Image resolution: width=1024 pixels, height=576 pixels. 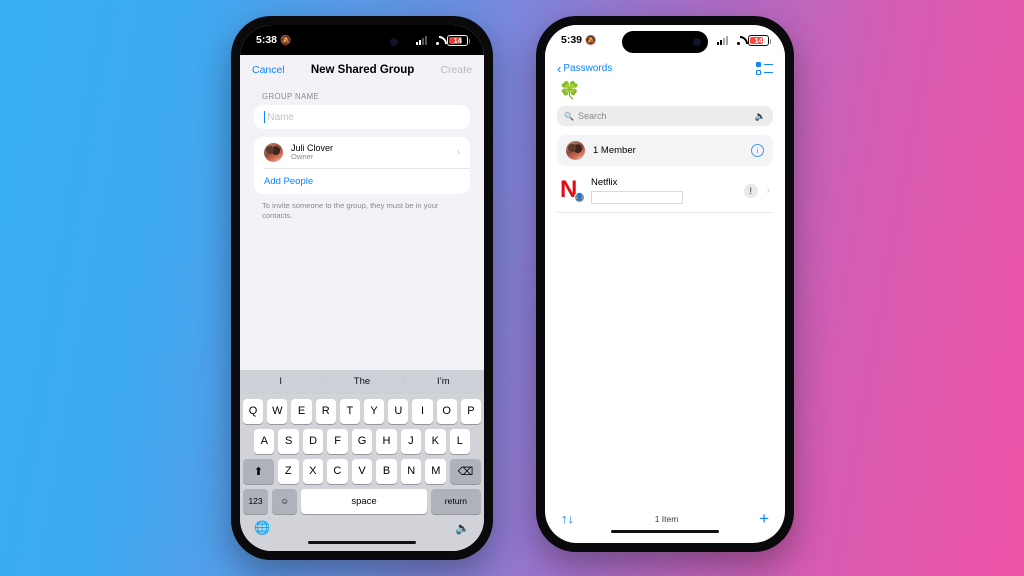 I want to click on dynamic-island, so click(x=362, y=42).